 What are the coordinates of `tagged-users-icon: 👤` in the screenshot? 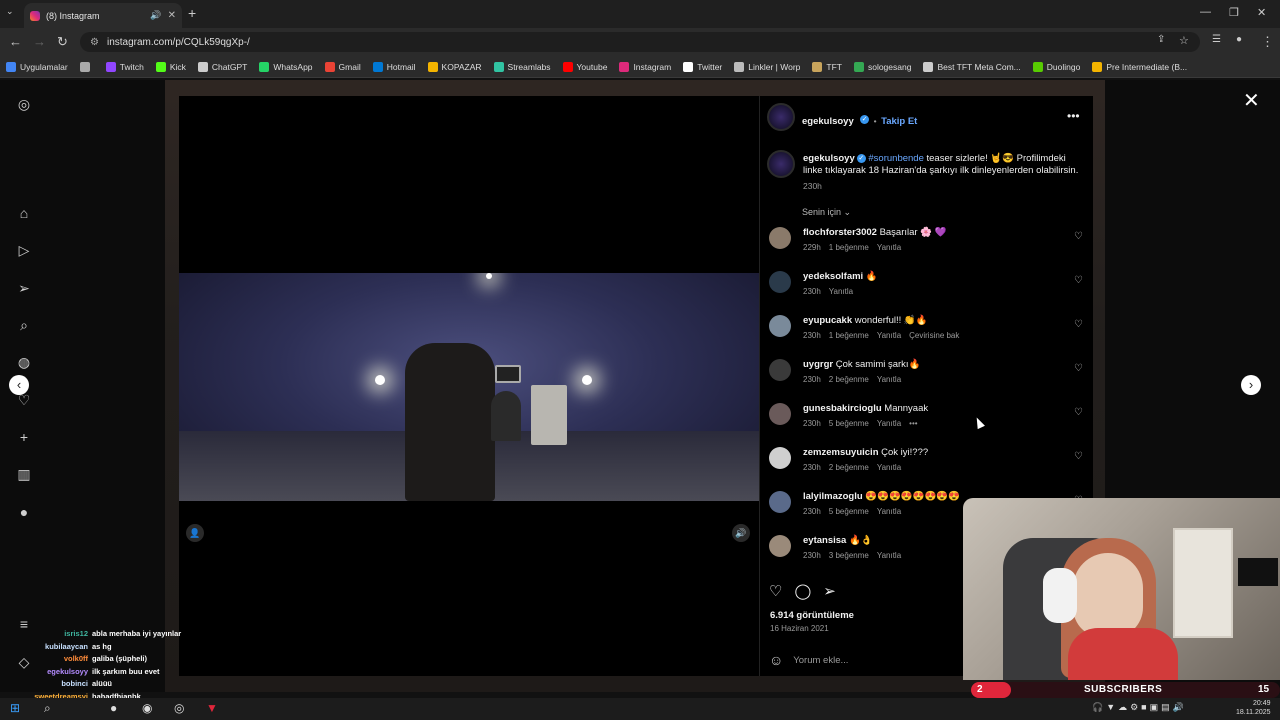 It's located at (195, 533).